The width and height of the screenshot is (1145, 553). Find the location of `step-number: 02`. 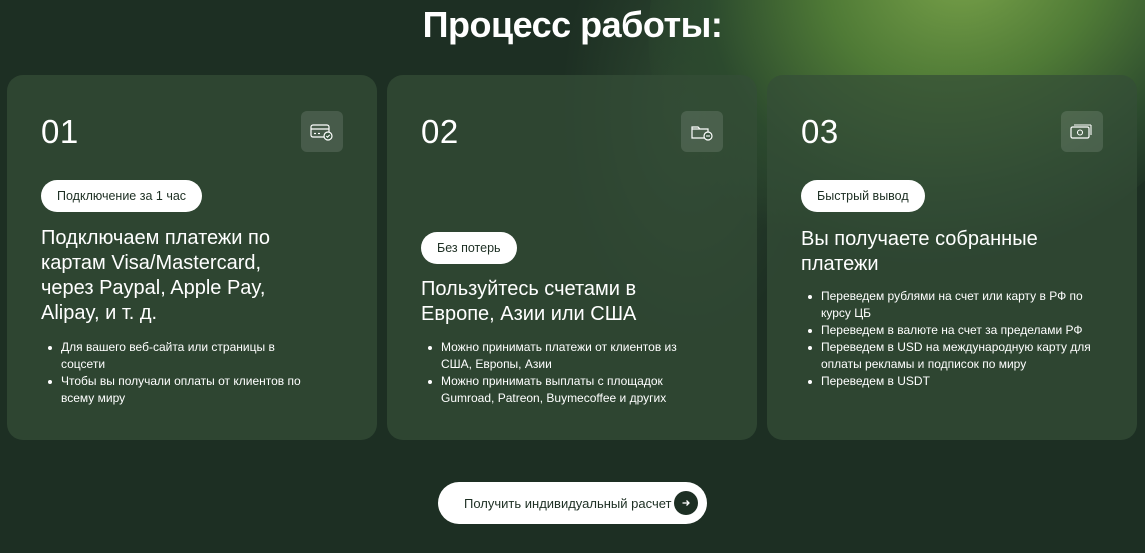

step-number: 02 is located at coordinates (440, 131).